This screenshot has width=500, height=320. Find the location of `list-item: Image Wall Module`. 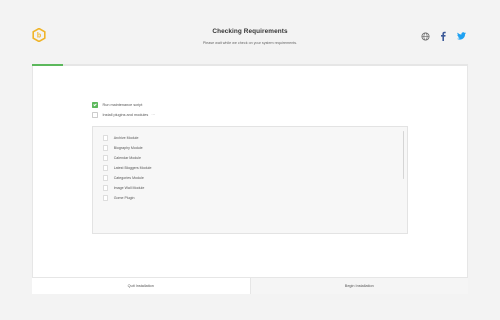

list-item: Image Wall Module is located at coordinates (123, 188).